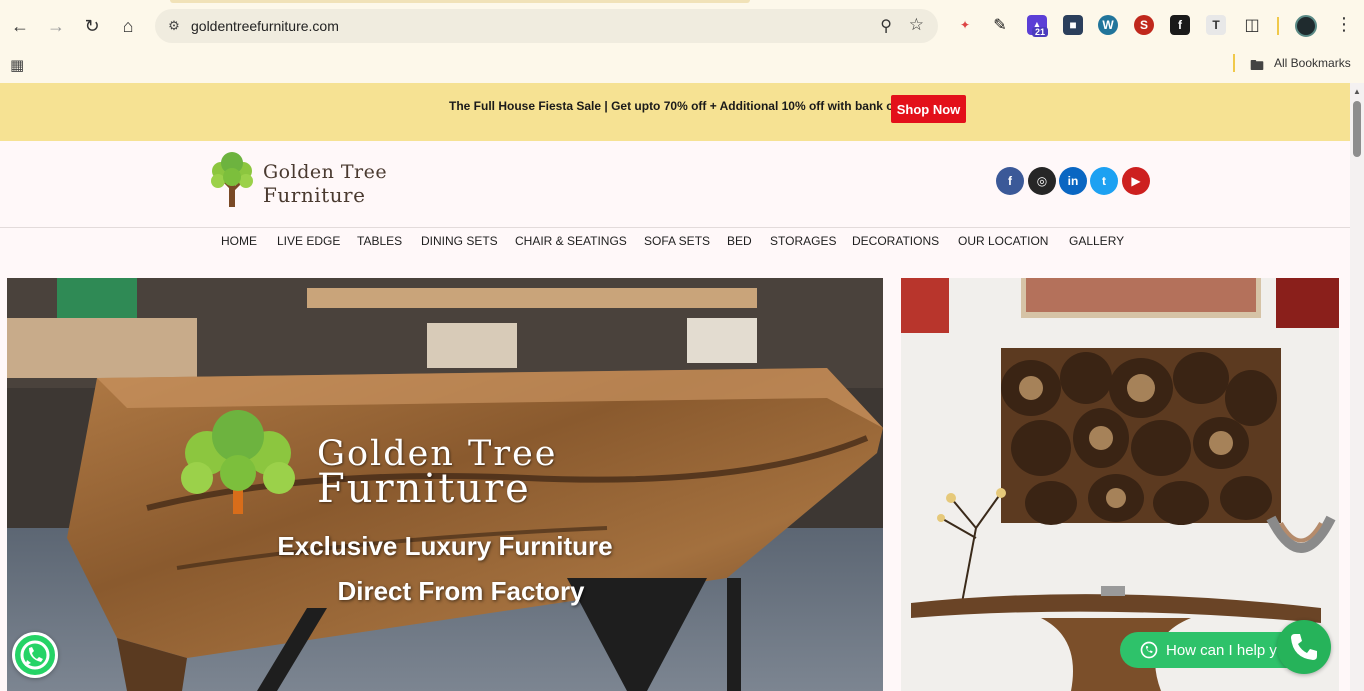  What do you see at coordinates (460, 1) in the screenshot?
I see `active-tab-edge` at bounding box center [460, 1].